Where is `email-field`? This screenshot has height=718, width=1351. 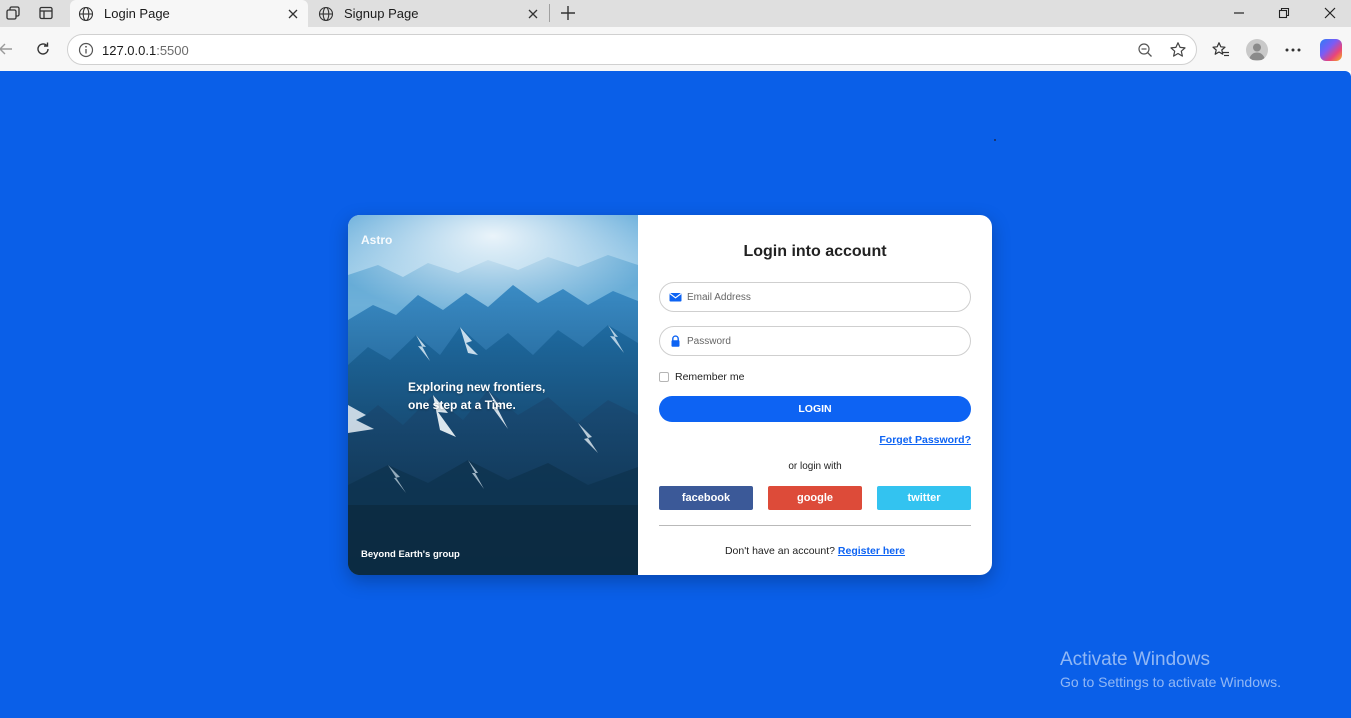
email-field is located at coordinates (815, 297).